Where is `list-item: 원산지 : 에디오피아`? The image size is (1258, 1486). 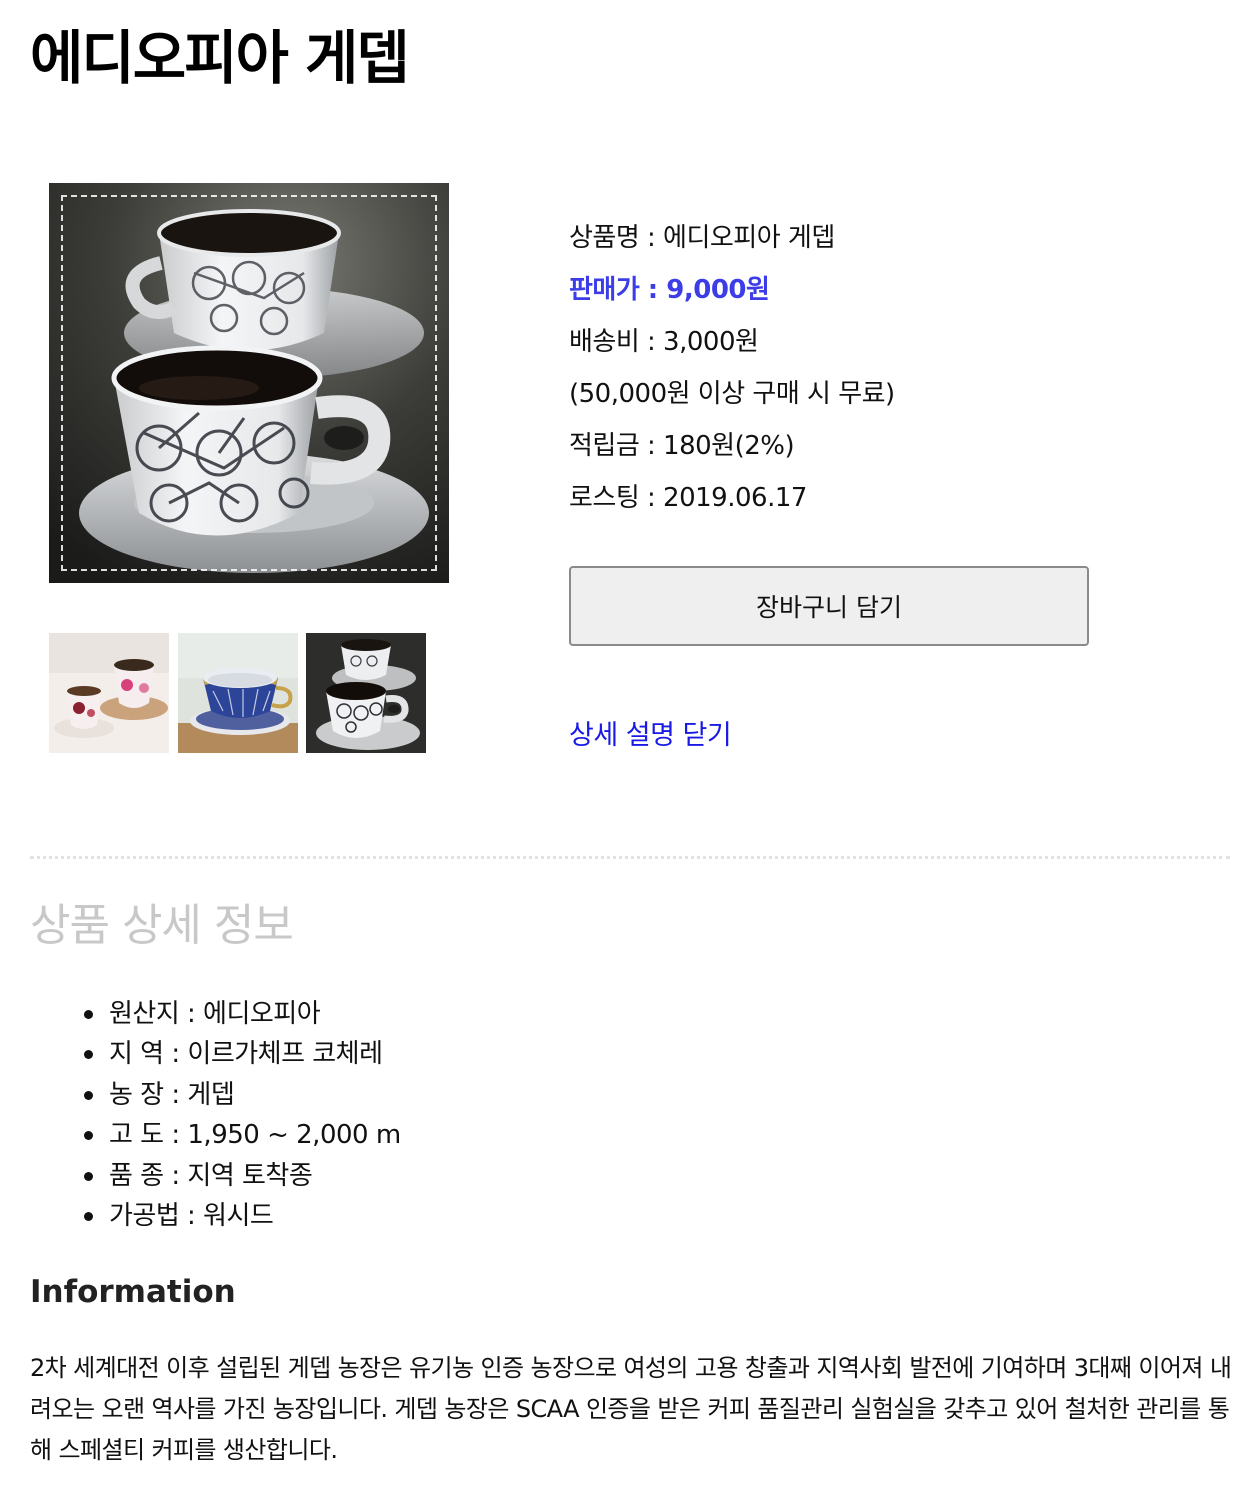 list-item: 원산지 : 에디오피아 is located at coordinates (242, 1014).